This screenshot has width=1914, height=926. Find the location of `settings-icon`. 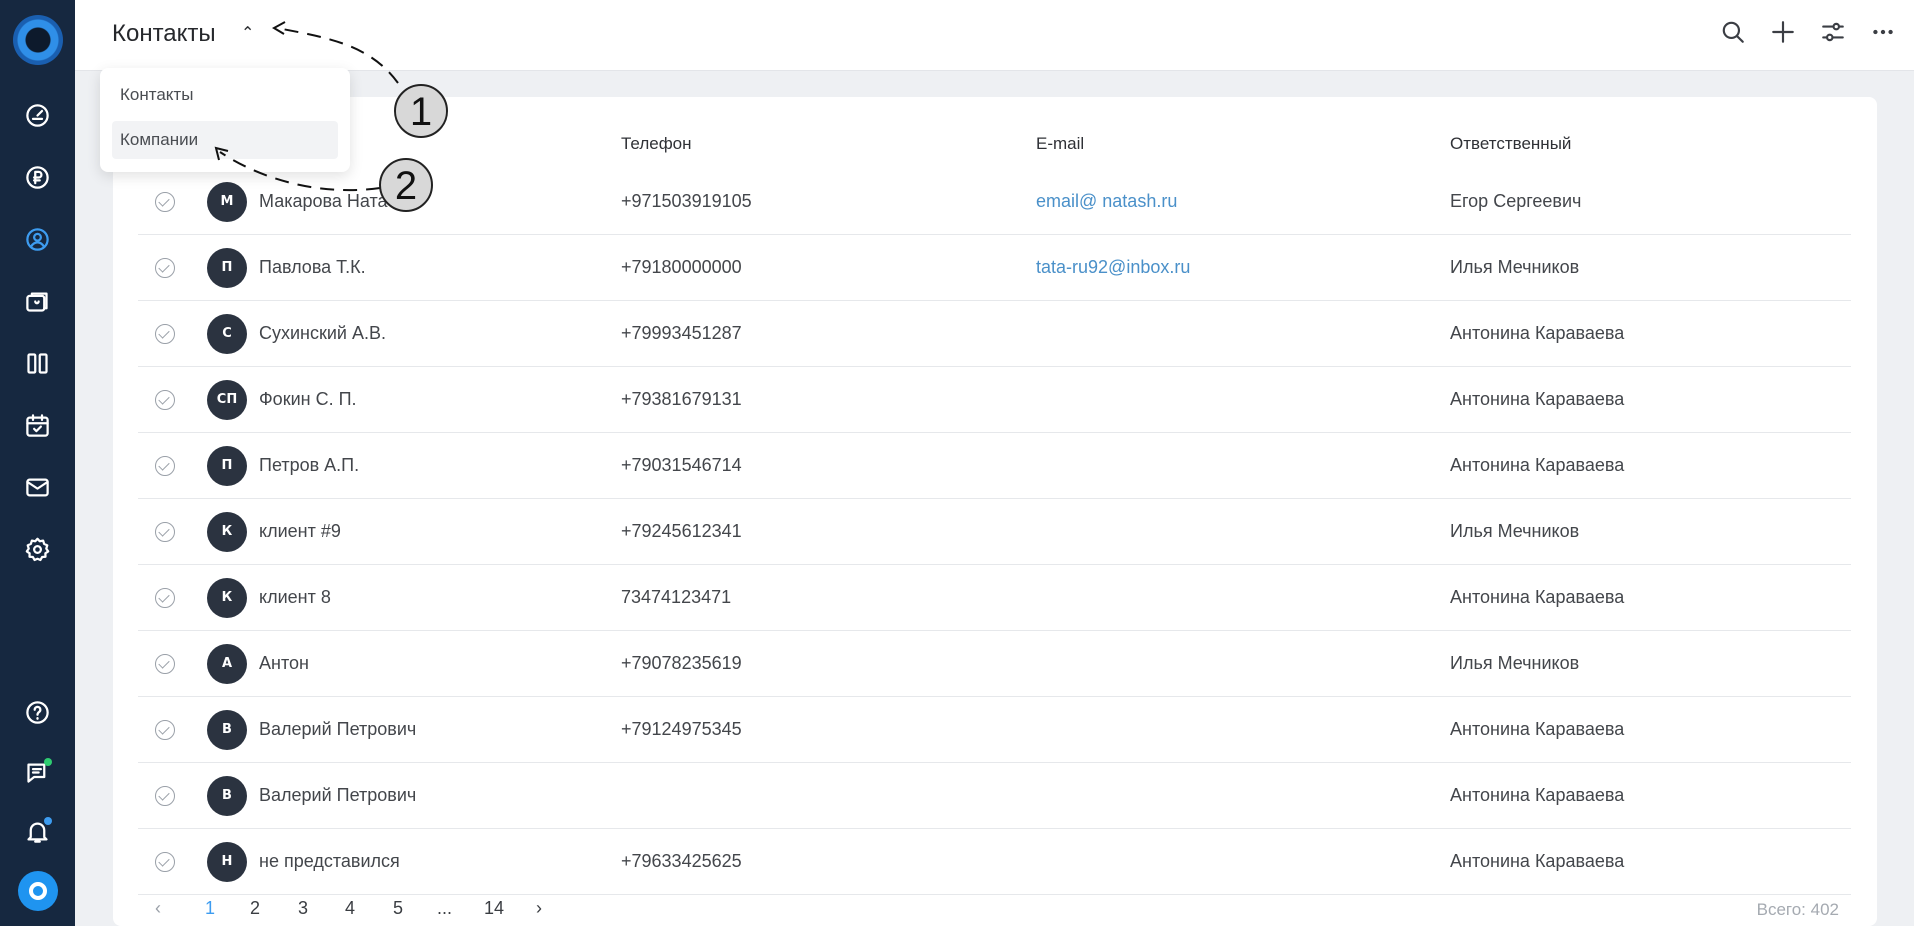

settings-icon is located at coordinates (37, 549).